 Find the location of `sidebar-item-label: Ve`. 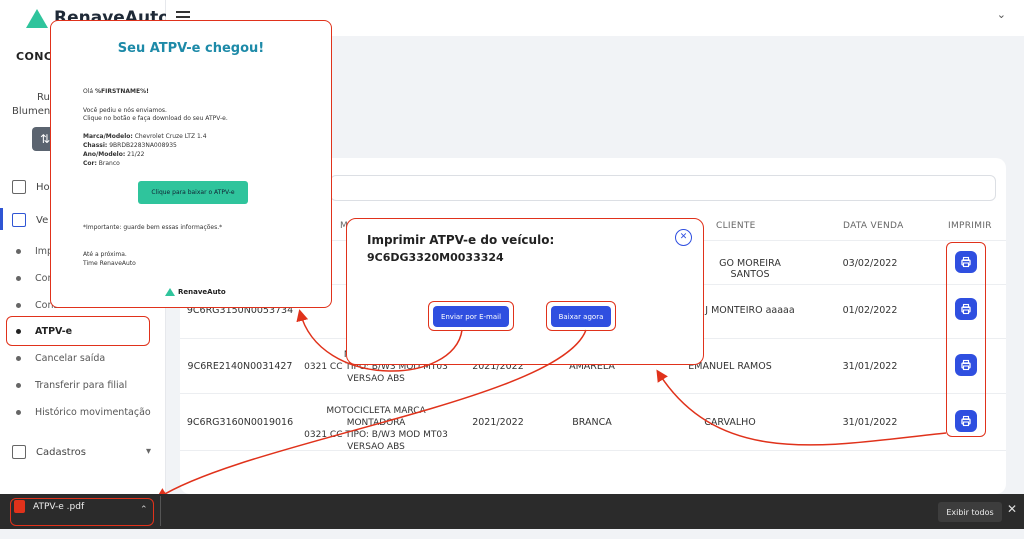

sidebar-item-label: Ve is located at coordinates (42, 220).